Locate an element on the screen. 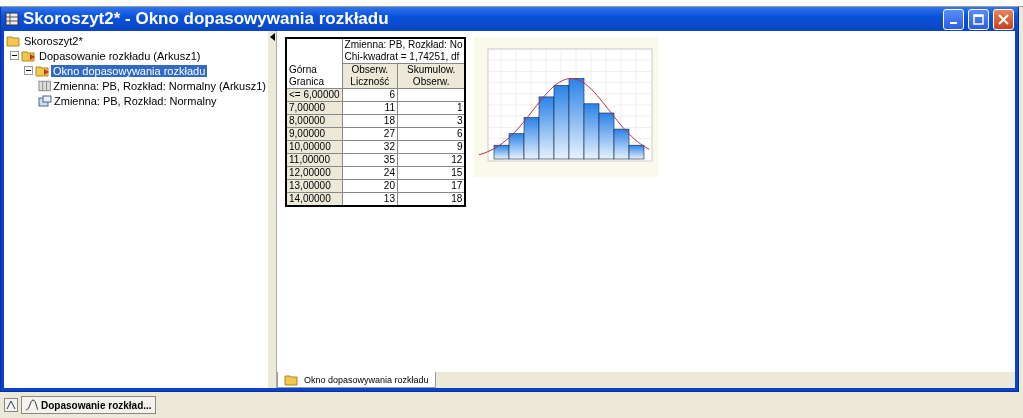  table-icon is located at coordinates (45, 85).